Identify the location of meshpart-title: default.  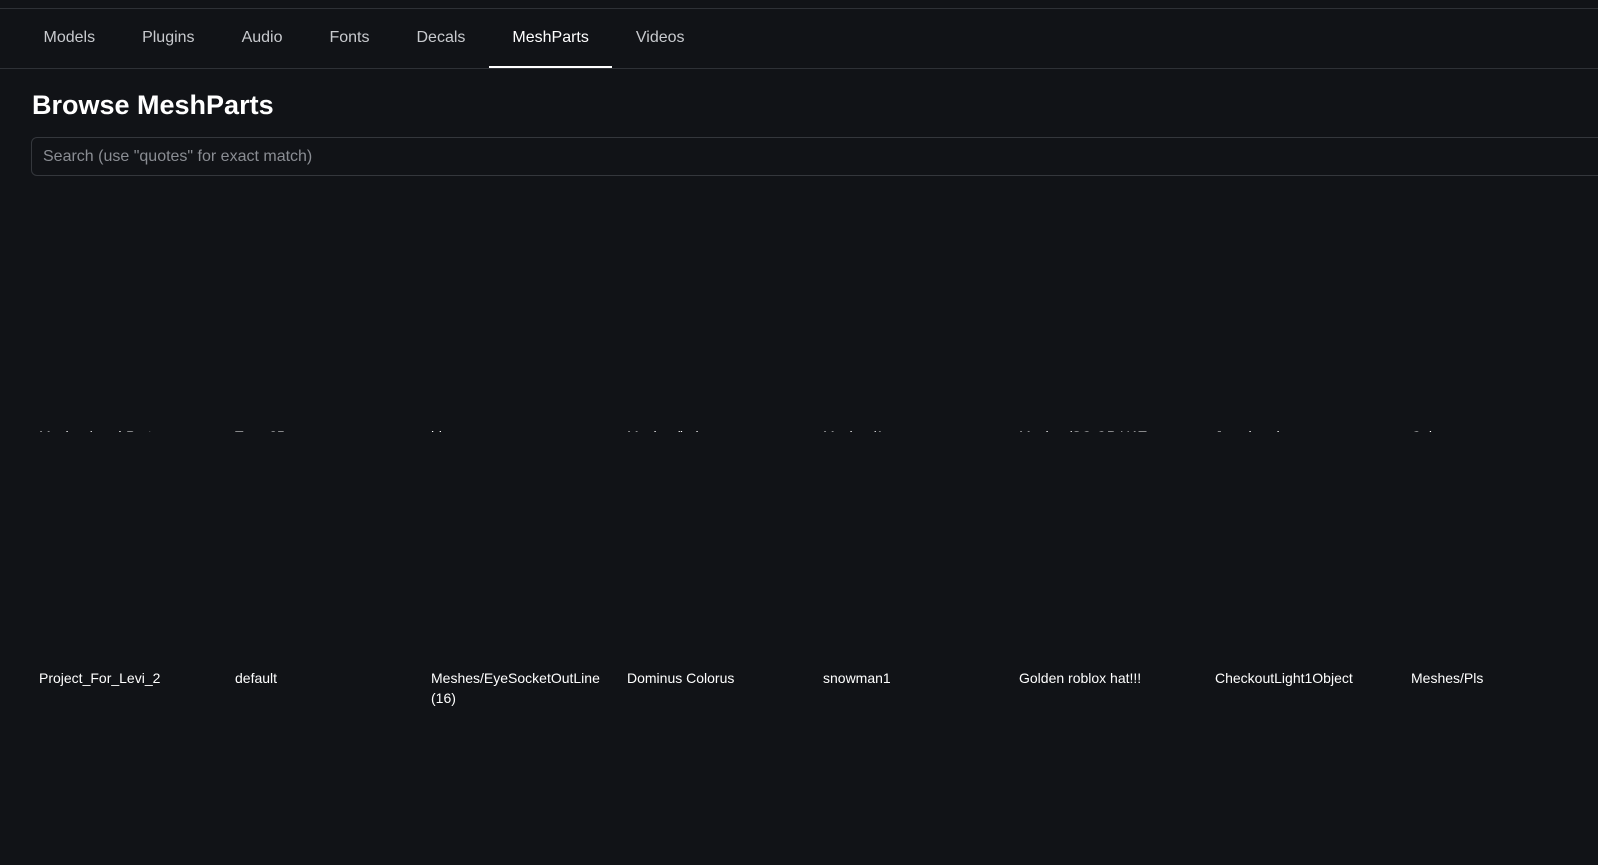
(326, 678).